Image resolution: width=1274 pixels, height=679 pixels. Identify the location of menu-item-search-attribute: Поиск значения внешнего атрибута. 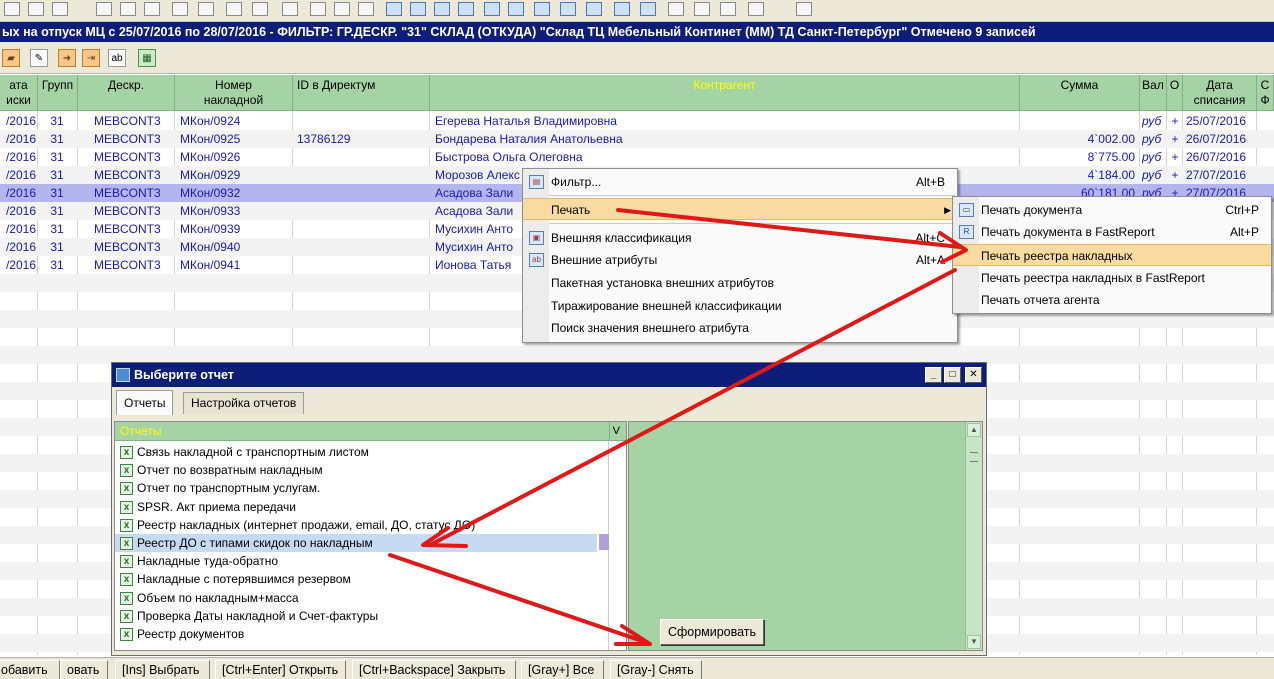
(740, 328).